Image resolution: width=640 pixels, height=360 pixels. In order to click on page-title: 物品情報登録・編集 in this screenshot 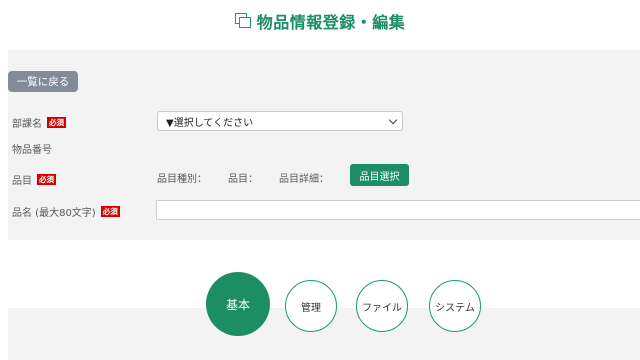, I will do `click(331, 22)`.